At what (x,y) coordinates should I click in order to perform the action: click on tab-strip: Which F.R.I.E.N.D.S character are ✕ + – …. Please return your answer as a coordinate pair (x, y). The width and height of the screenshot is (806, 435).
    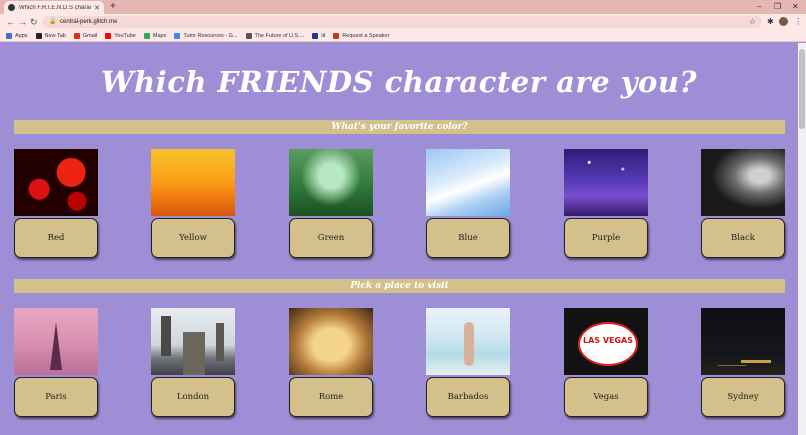
    Looking at the image, I should click on (403, 7).